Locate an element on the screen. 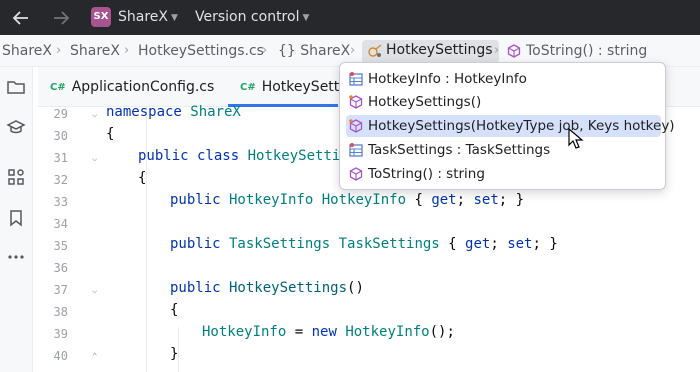 The image size is (700, 372). graduation-cap-icon is located at coordinates (16, 127).